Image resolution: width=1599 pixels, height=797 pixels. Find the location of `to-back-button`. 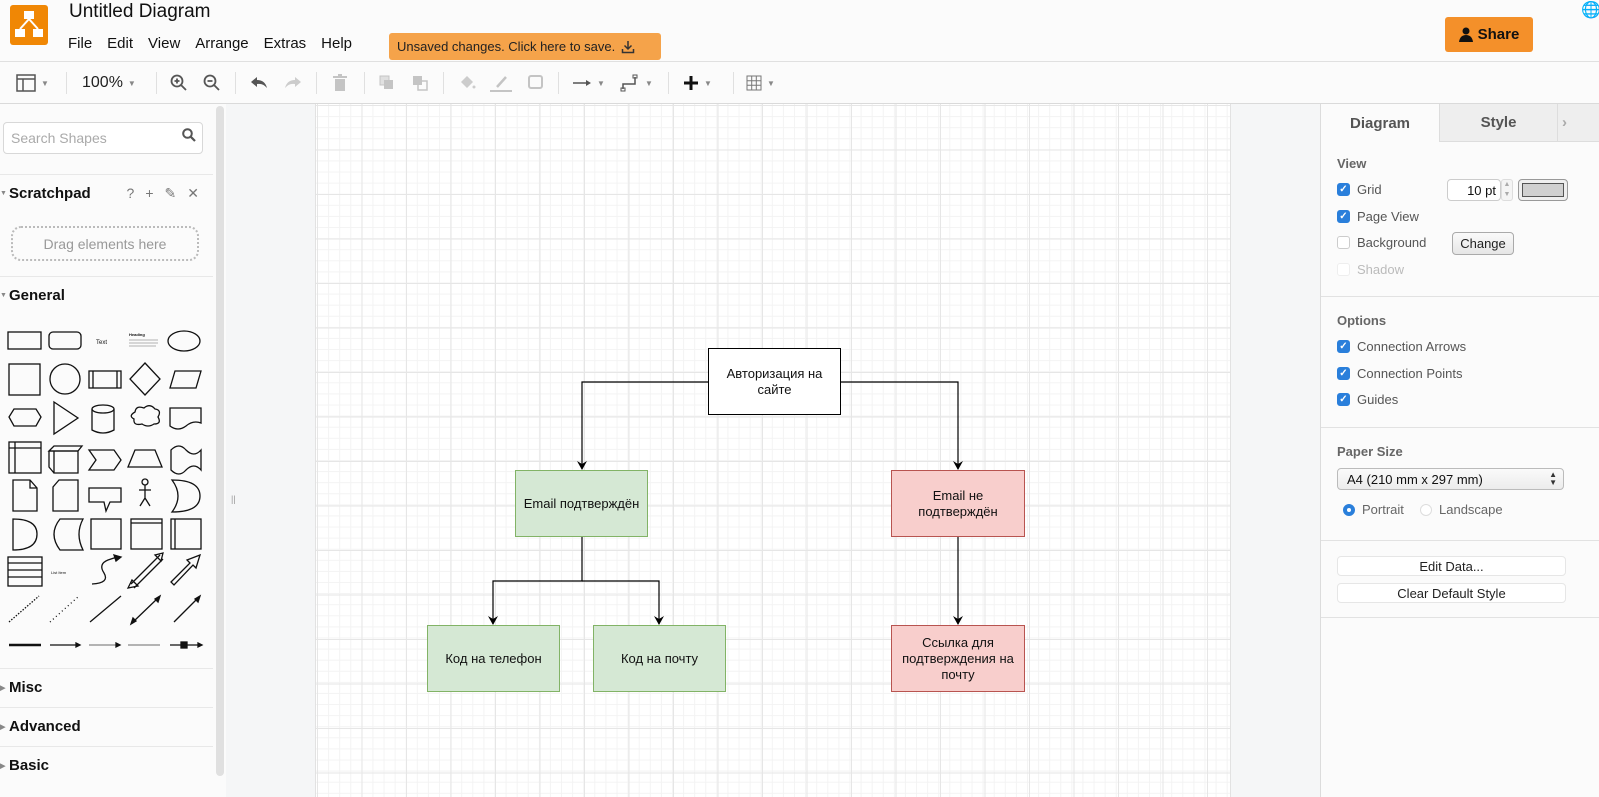

to-back-button is located at coordinates (420, 83).